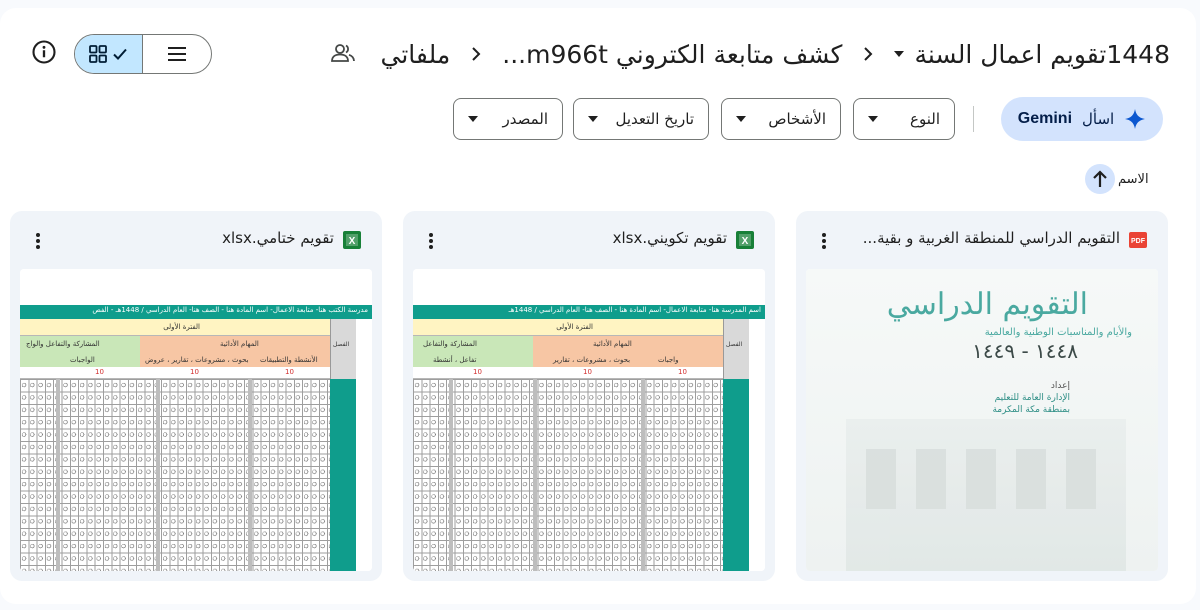  Describe the element at coordinates (1045, 118) in the screenshot. I see `gemini-brand: Gemini` at that location.